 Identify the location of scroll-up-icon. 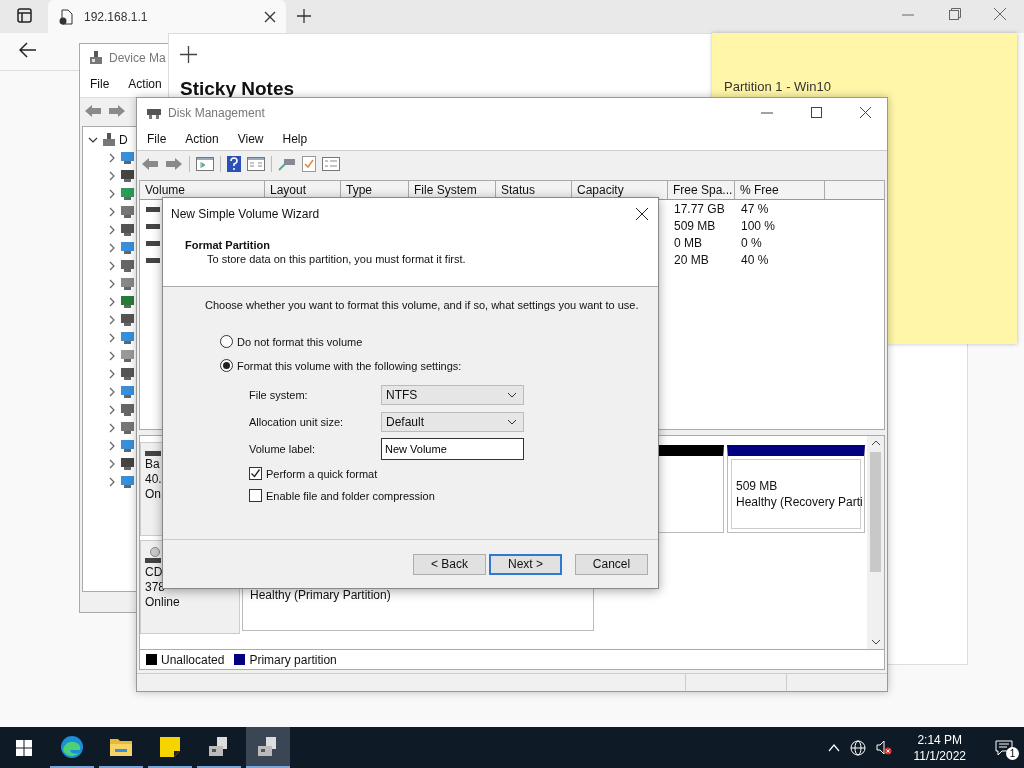
(875, 443).